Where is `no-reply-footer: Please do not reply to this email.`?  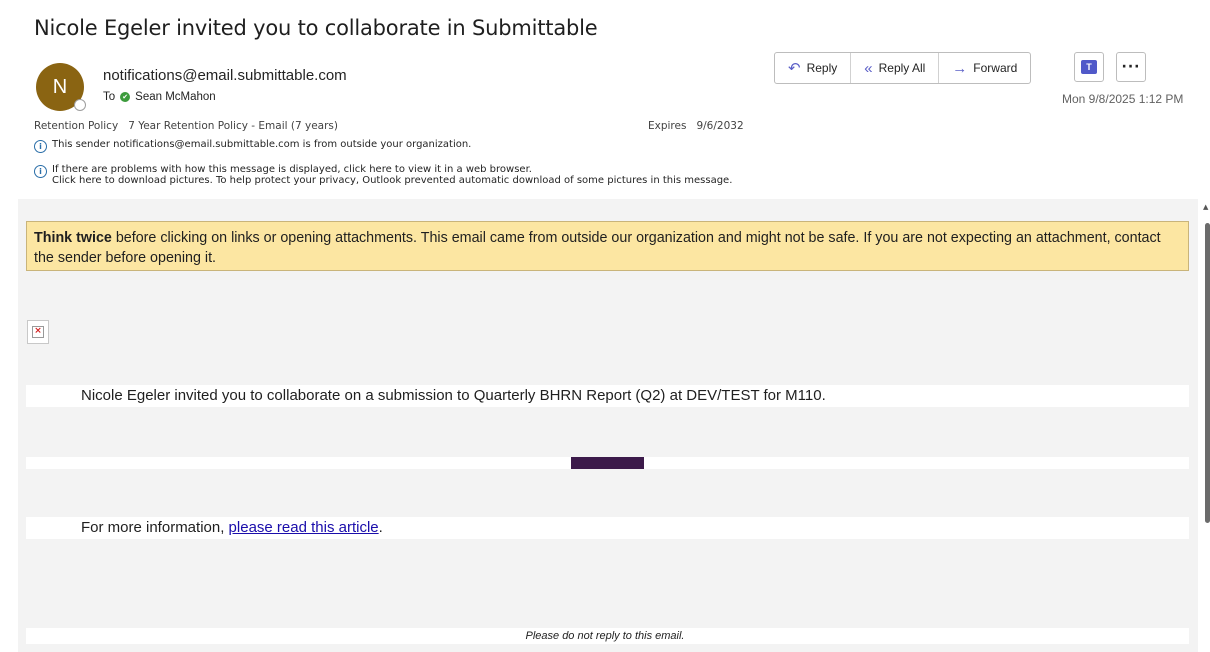
no-reply-footer: Please do not reply to this email. is located at coordinates (605, 636).